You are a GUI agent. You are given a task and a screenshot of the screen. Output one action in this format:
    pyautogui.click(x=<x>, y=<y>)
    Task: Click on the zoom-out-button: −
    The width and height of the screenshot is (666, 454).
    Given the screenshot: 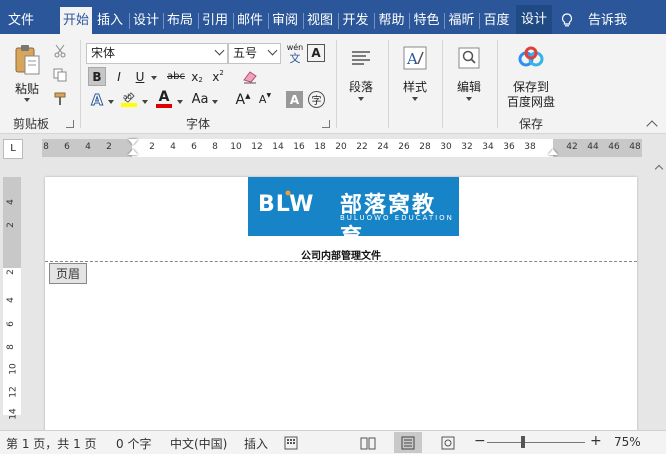 What is the action you would take?
    pyautogui.click(x=480, y=441)
    